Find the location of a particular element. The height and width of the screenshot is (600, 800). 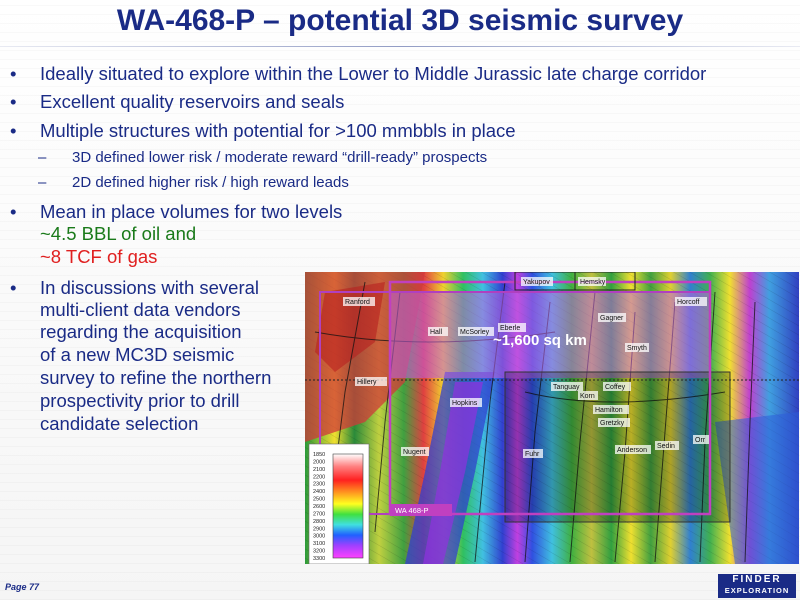

prospect-label-mcsorley: McSorley is located at coordinates (475, 332).